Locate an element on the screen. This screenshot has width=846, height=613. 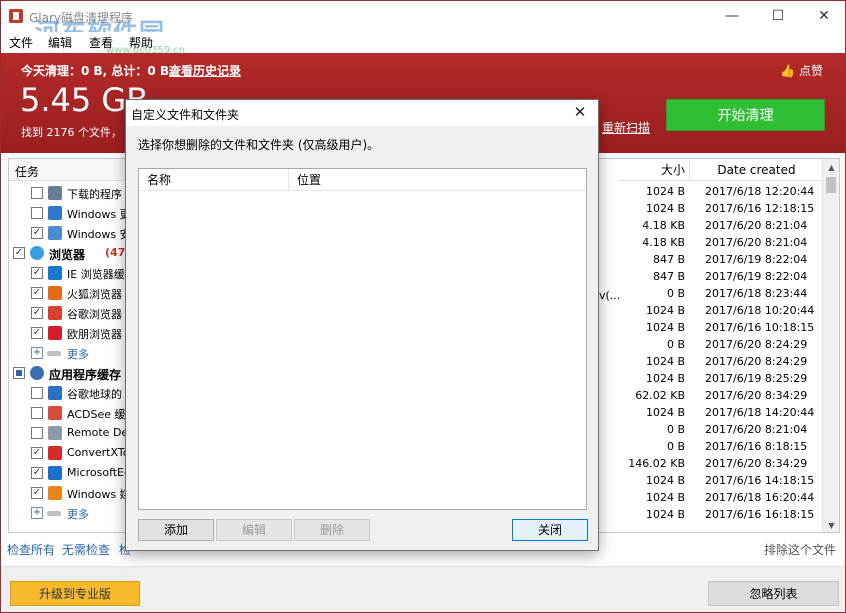
file-row: 1024 B 2017/6/18 14:20:44 is located at coordinates (710, 414).